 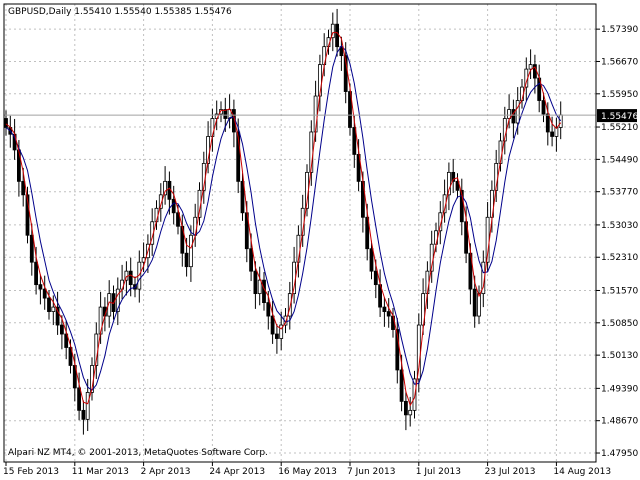 What do you see at coordinates (619, 226) in the screenshot?
I see `y-tick-label: 1.53030` at bounding box center [619, 226].